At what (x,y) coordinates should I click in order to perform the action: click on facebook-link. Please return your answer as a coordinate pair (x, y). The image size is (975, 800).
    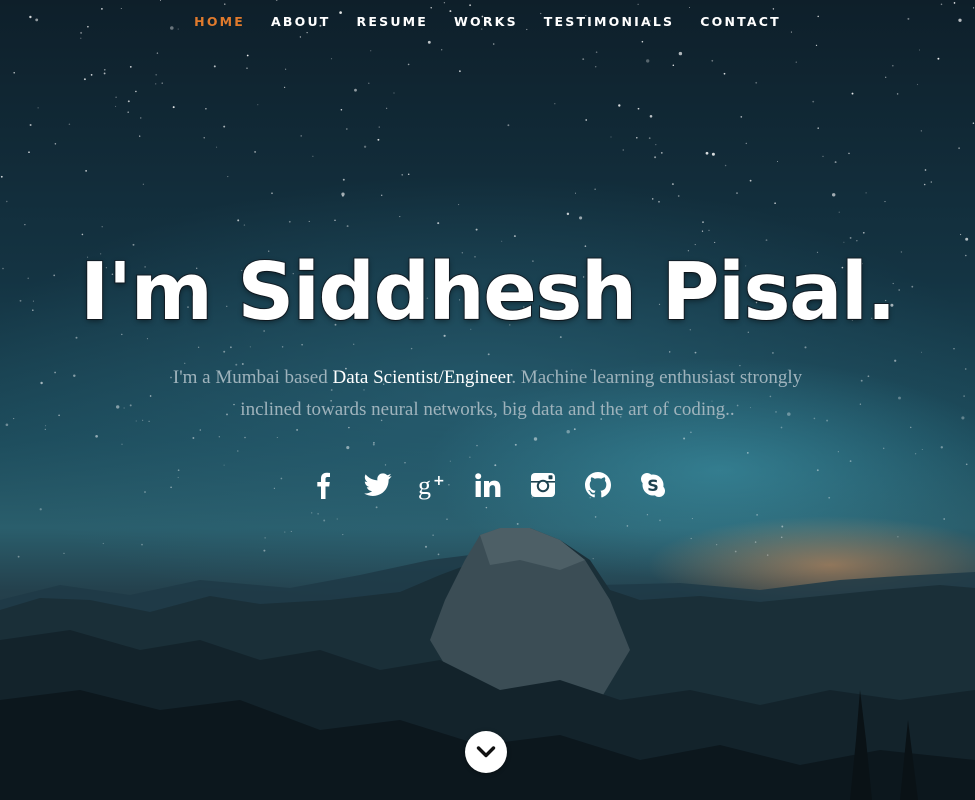
    Looking at the image, I should click on (322, 485).